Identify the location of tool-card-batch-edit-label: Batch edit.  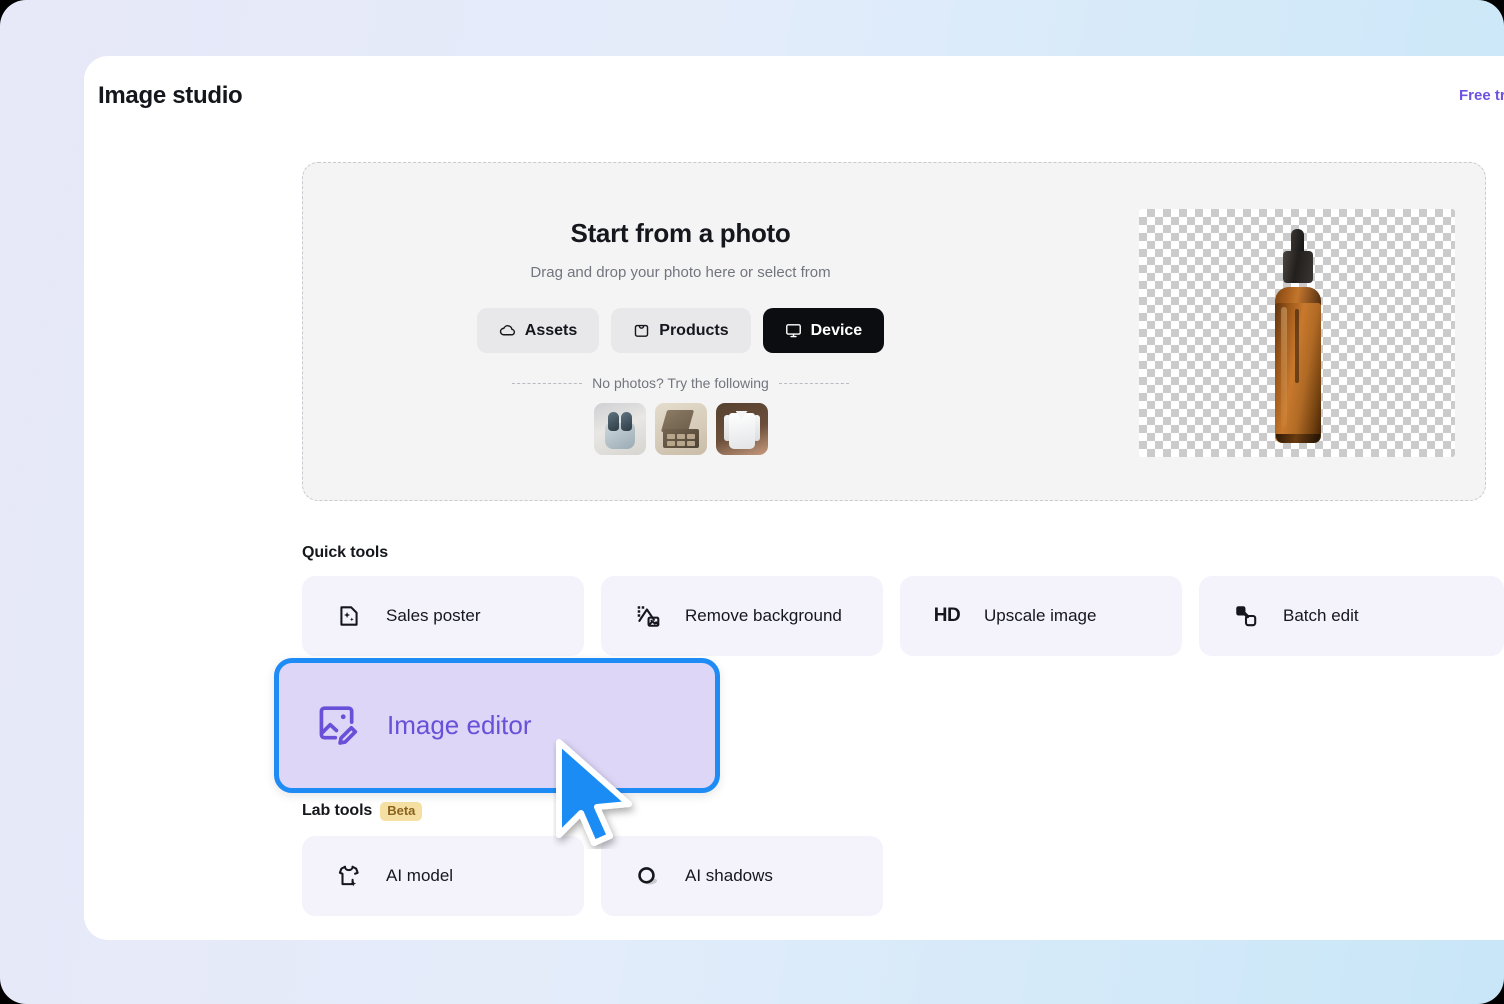
(1321, 615).